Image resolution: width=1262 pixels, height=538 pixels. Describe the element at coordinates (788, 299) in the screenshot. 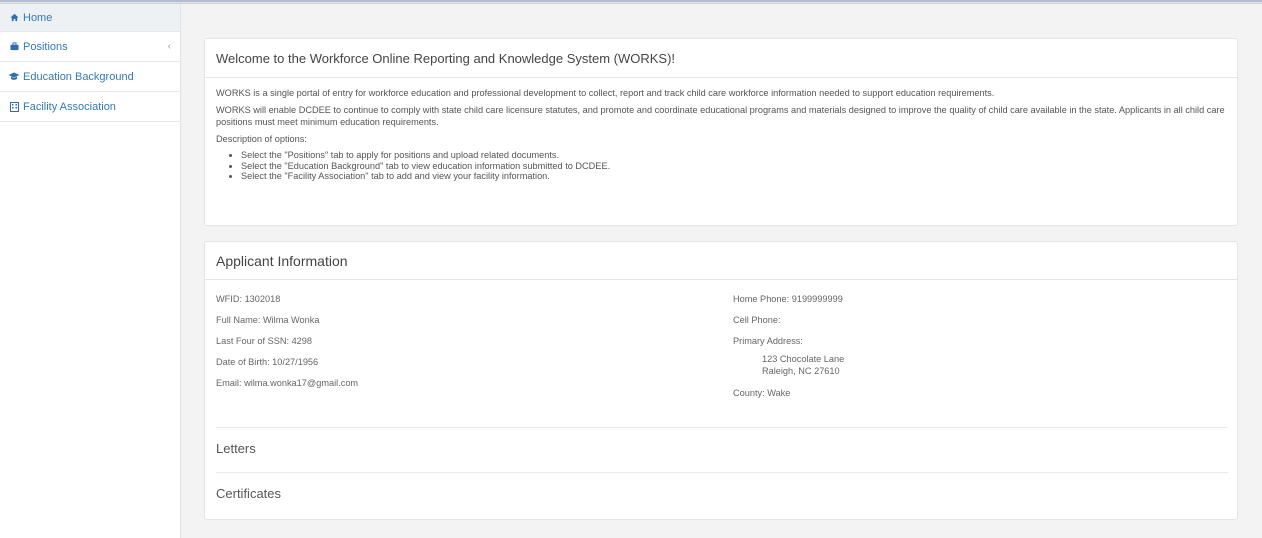

I see `home-phone: Home Phone: 9199999999` at that location.